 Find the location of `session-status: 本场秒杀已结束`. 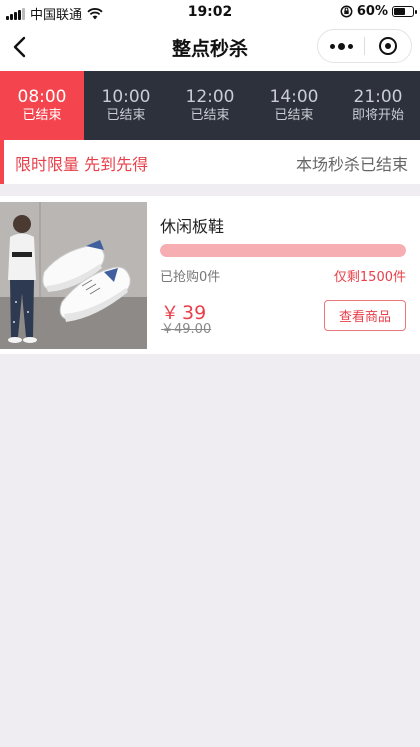

session-status: 本场秒杀已结束 is located at coordinates (351, 164).